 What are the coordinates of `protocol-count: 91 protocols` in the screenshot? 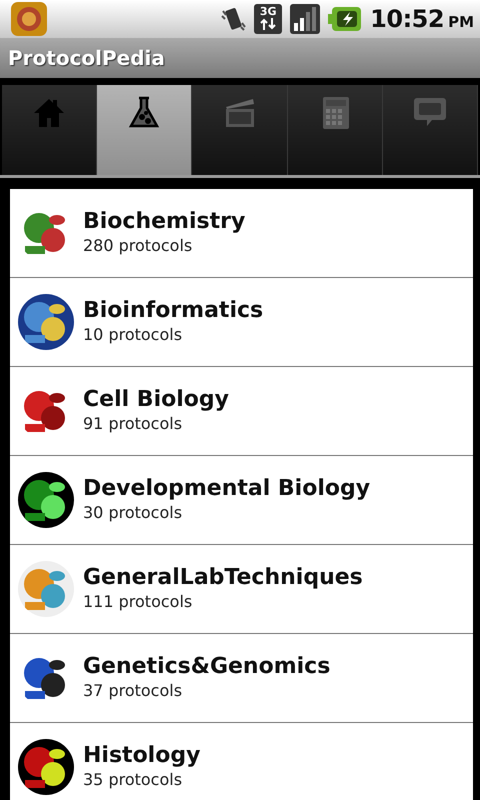 It's located at (133, 424).